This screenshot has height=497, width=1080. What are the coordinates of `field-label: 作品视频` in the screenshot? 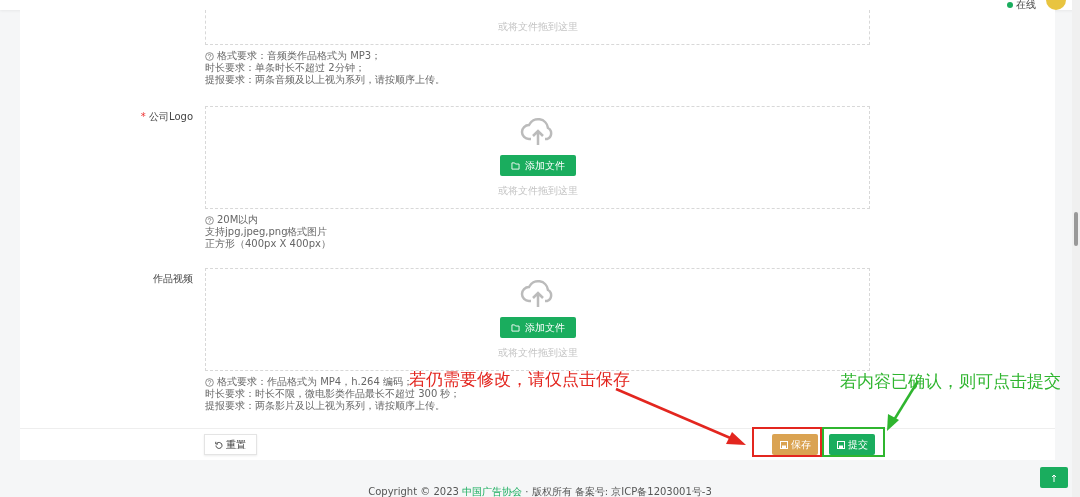 It's located at (172, 279).